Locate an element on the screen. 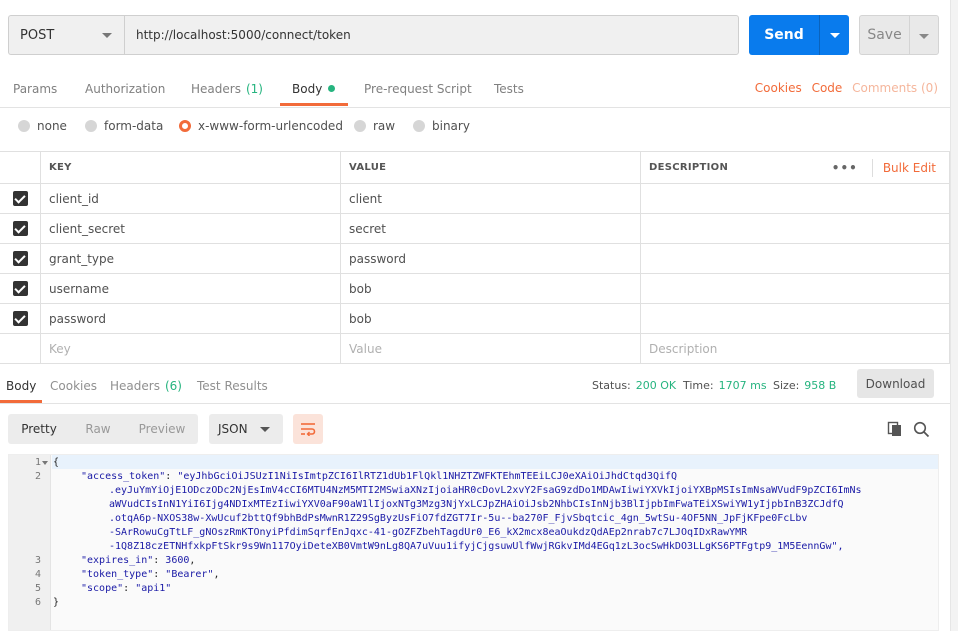  cookies-link: Cookies is located at coordinates (778, 88).